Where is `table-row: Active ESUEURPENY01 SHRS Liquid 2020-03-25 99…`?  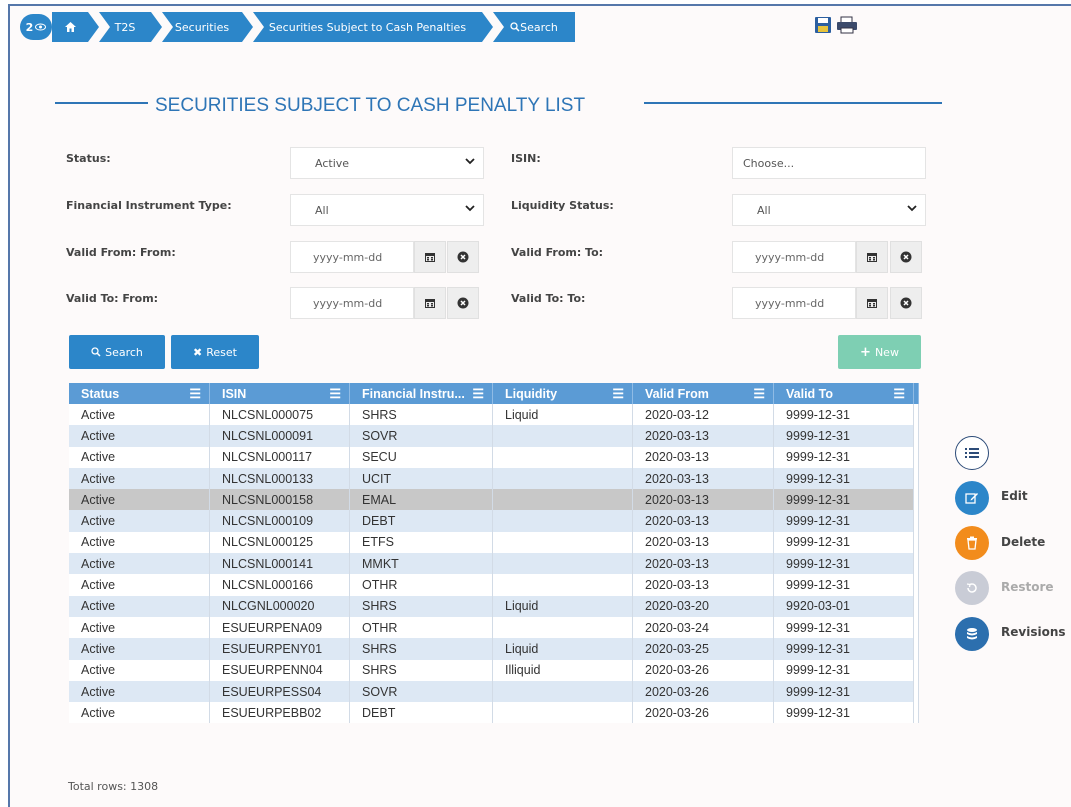 table-row: Active ESUEURPENY01 SHRS Liquid 2020-03-25 99… is located at coordinates (494, 649).